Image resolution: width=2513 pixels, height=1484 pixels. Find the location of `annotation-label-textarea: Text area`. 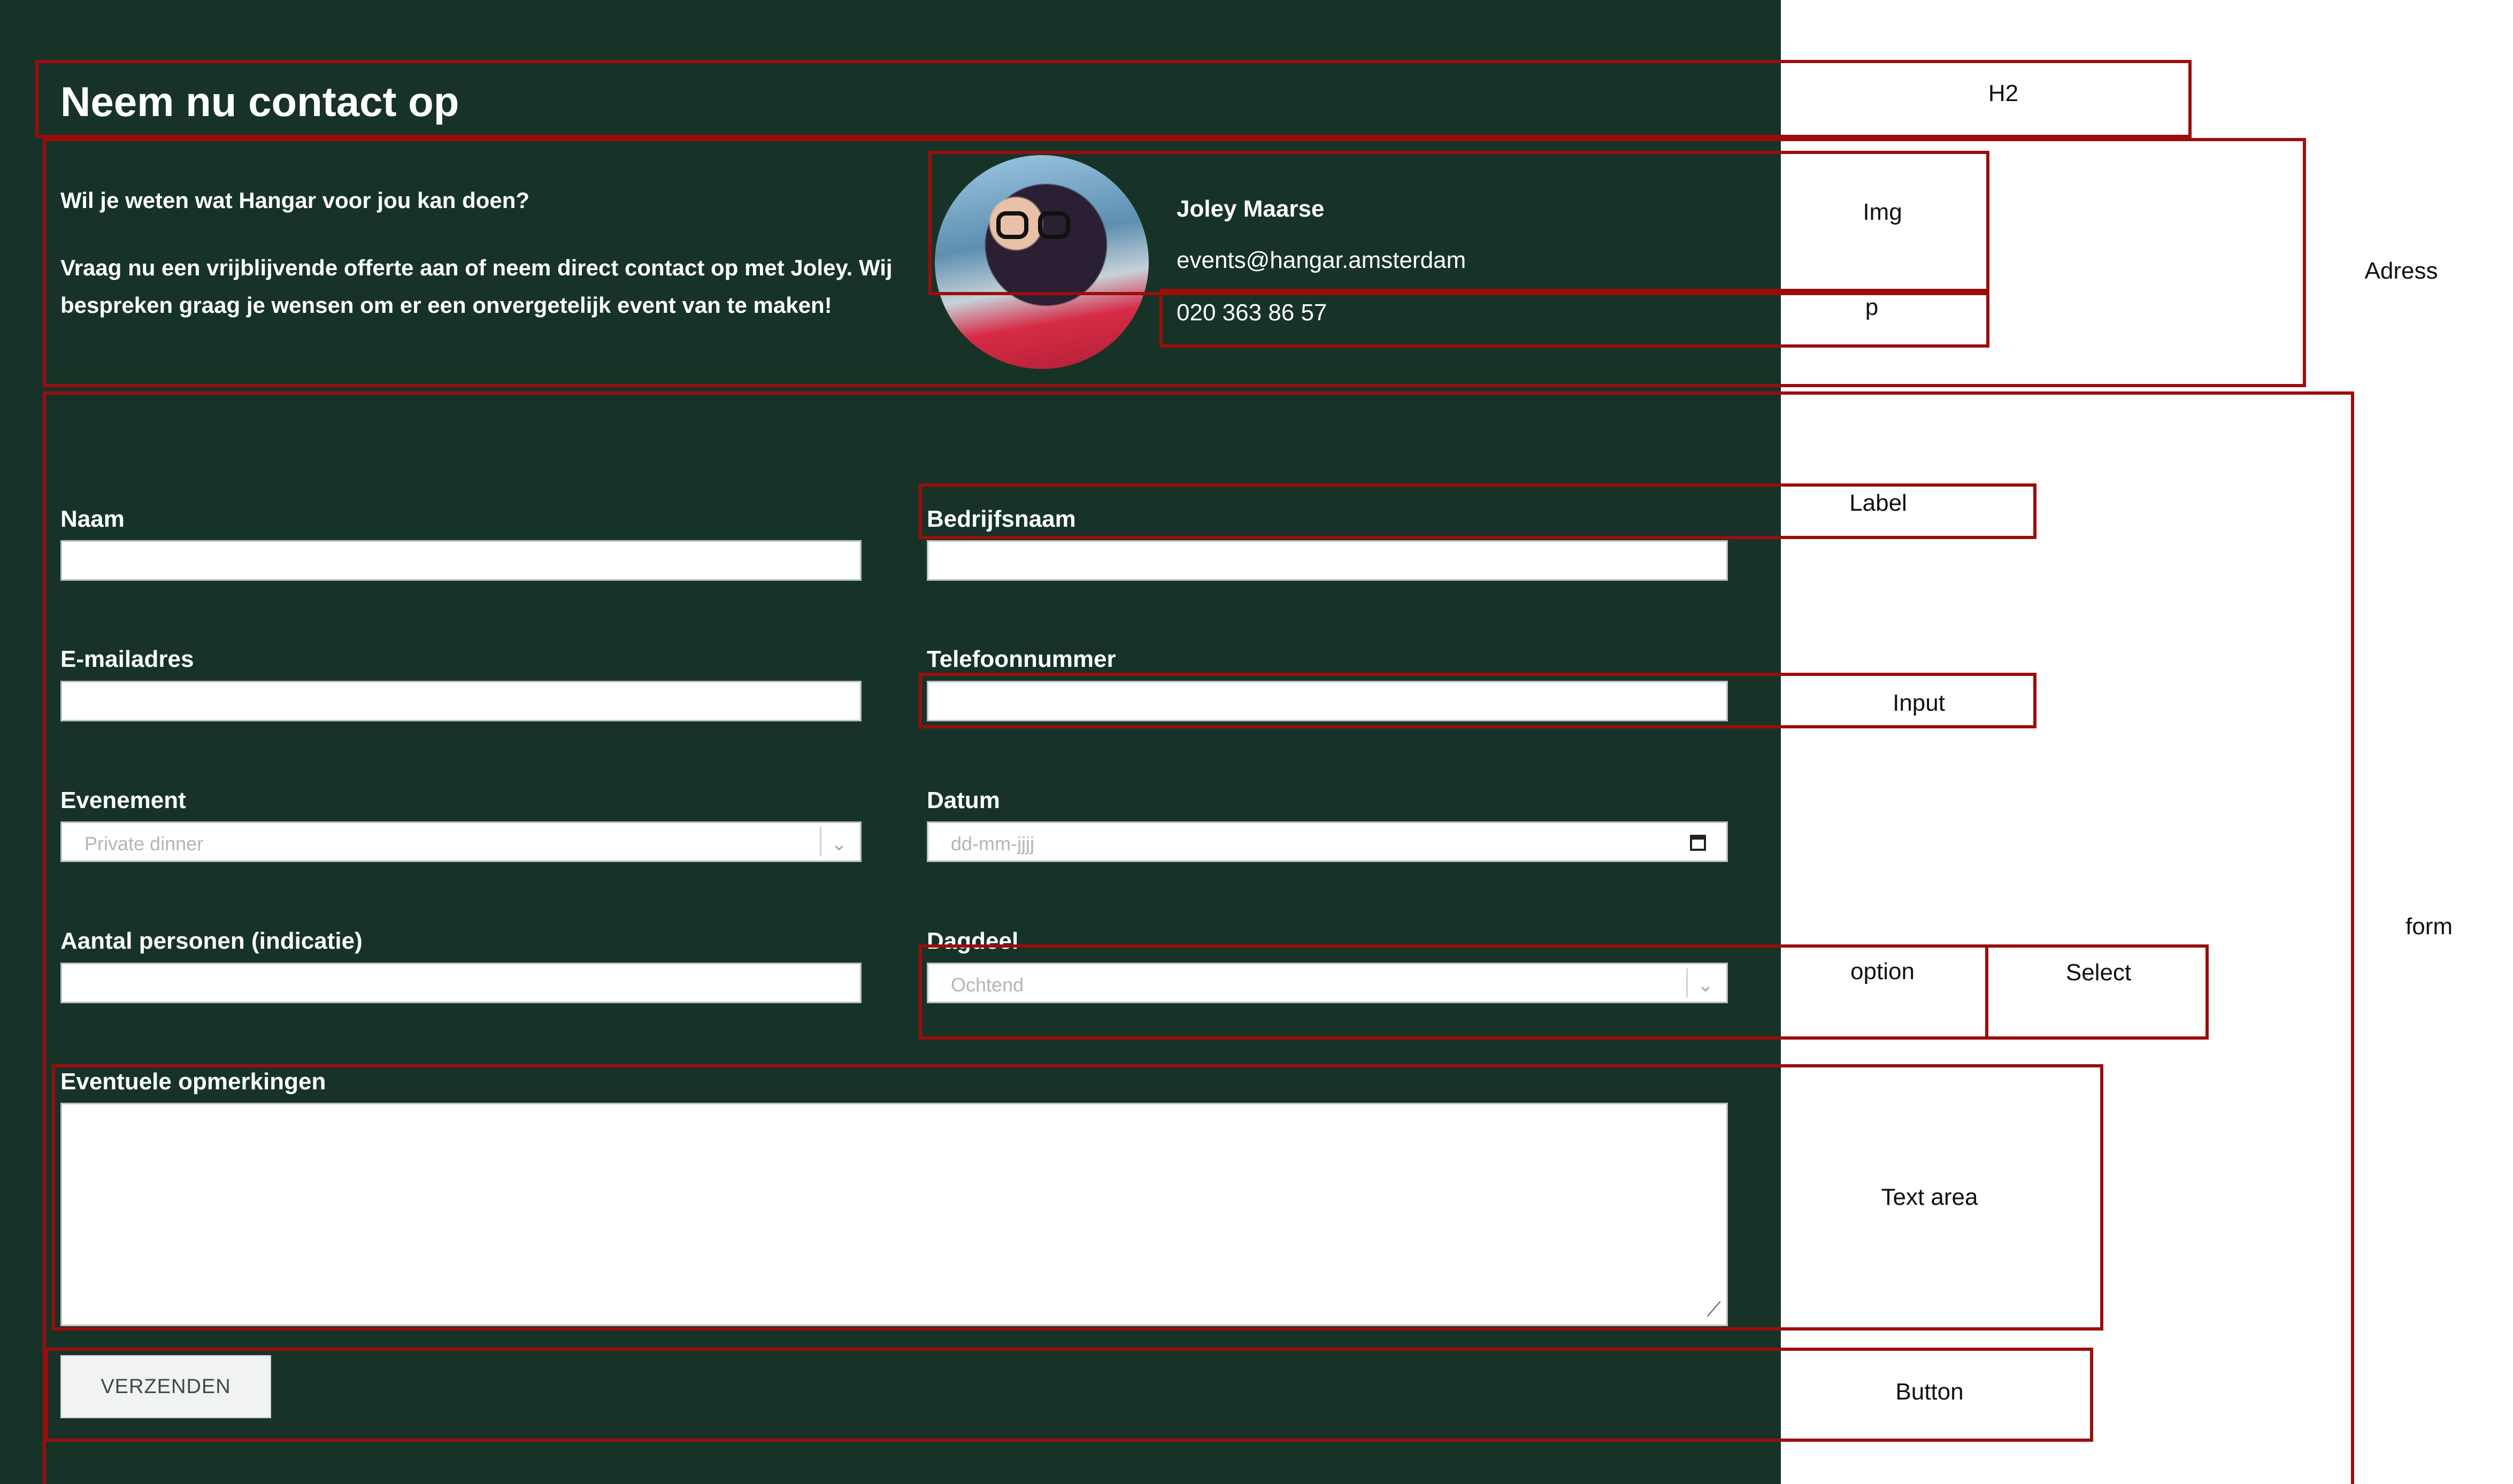

annotation-label-textarea: Text area is located at coordinates (1929, 1197).